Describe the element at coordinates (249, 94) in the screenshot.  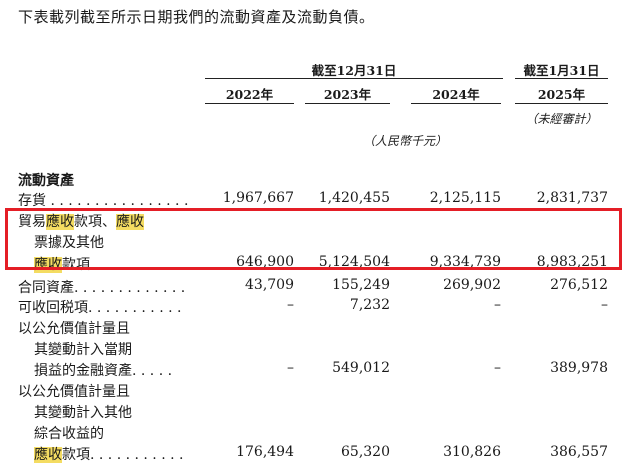
I see `year-2022: 2022年` at that location.